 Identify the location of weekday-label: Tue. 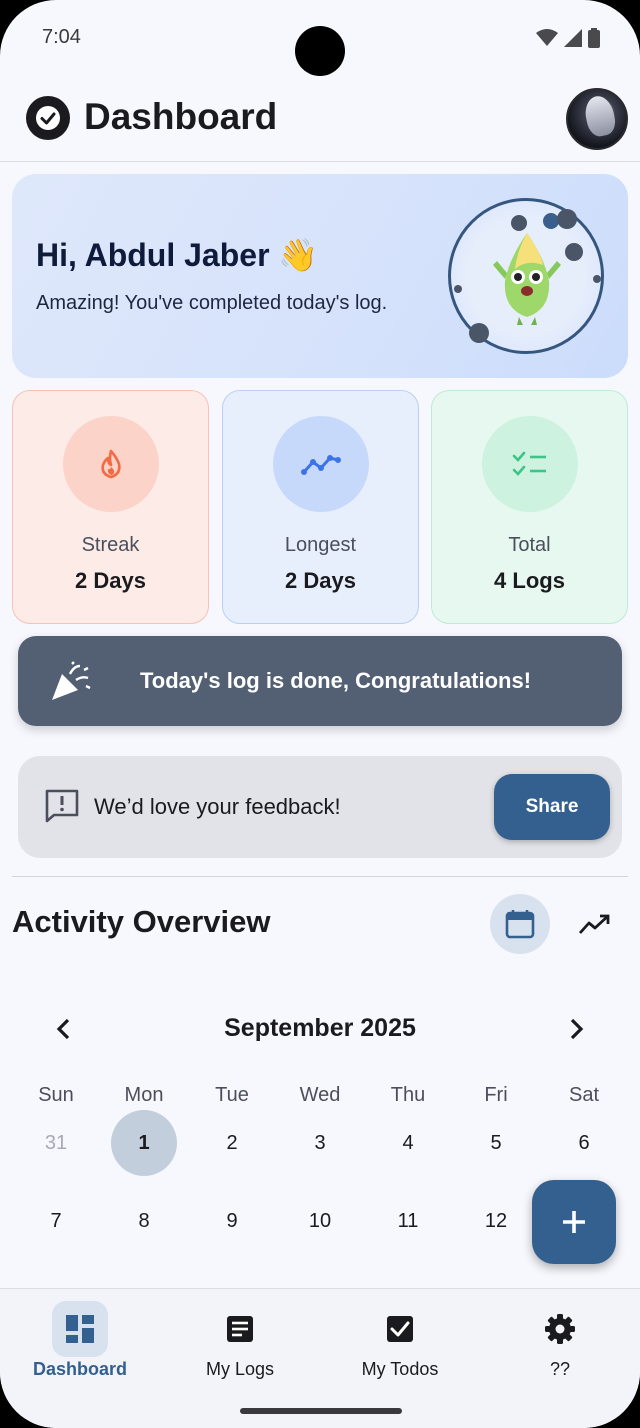
(232, 1095).